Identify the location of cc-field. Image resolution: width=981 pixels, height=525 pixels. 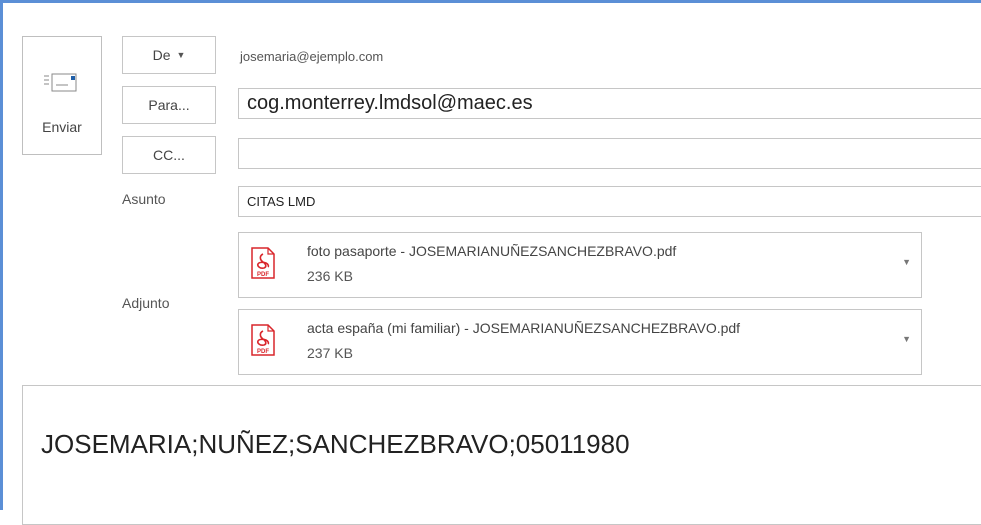
(609, 153).